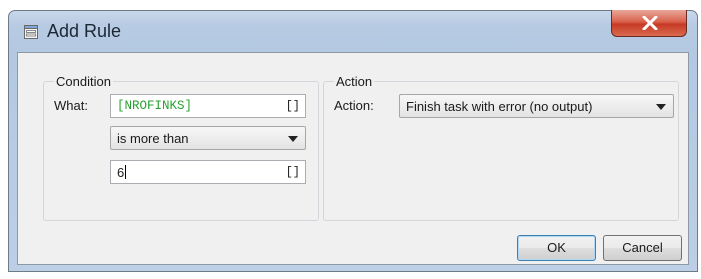 This screenshot has height=279, width=701. I want to click on what-variable-button: [], so click(293, 106).